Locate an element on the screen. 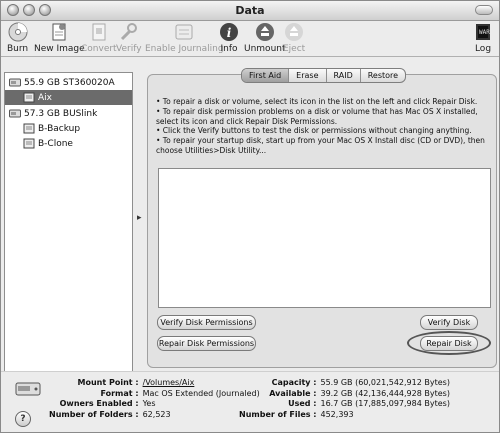  svg-text: WAR is located at coordinates (484, 32).